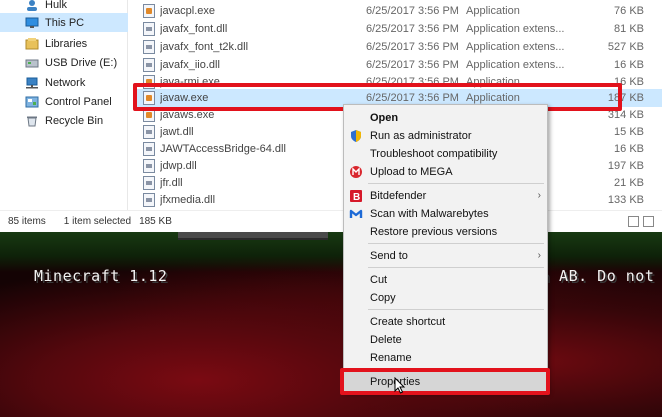  Describe the element at coordinates (178, 166) in the screenshot. I see `file-name: jdwp.dll` at that location.